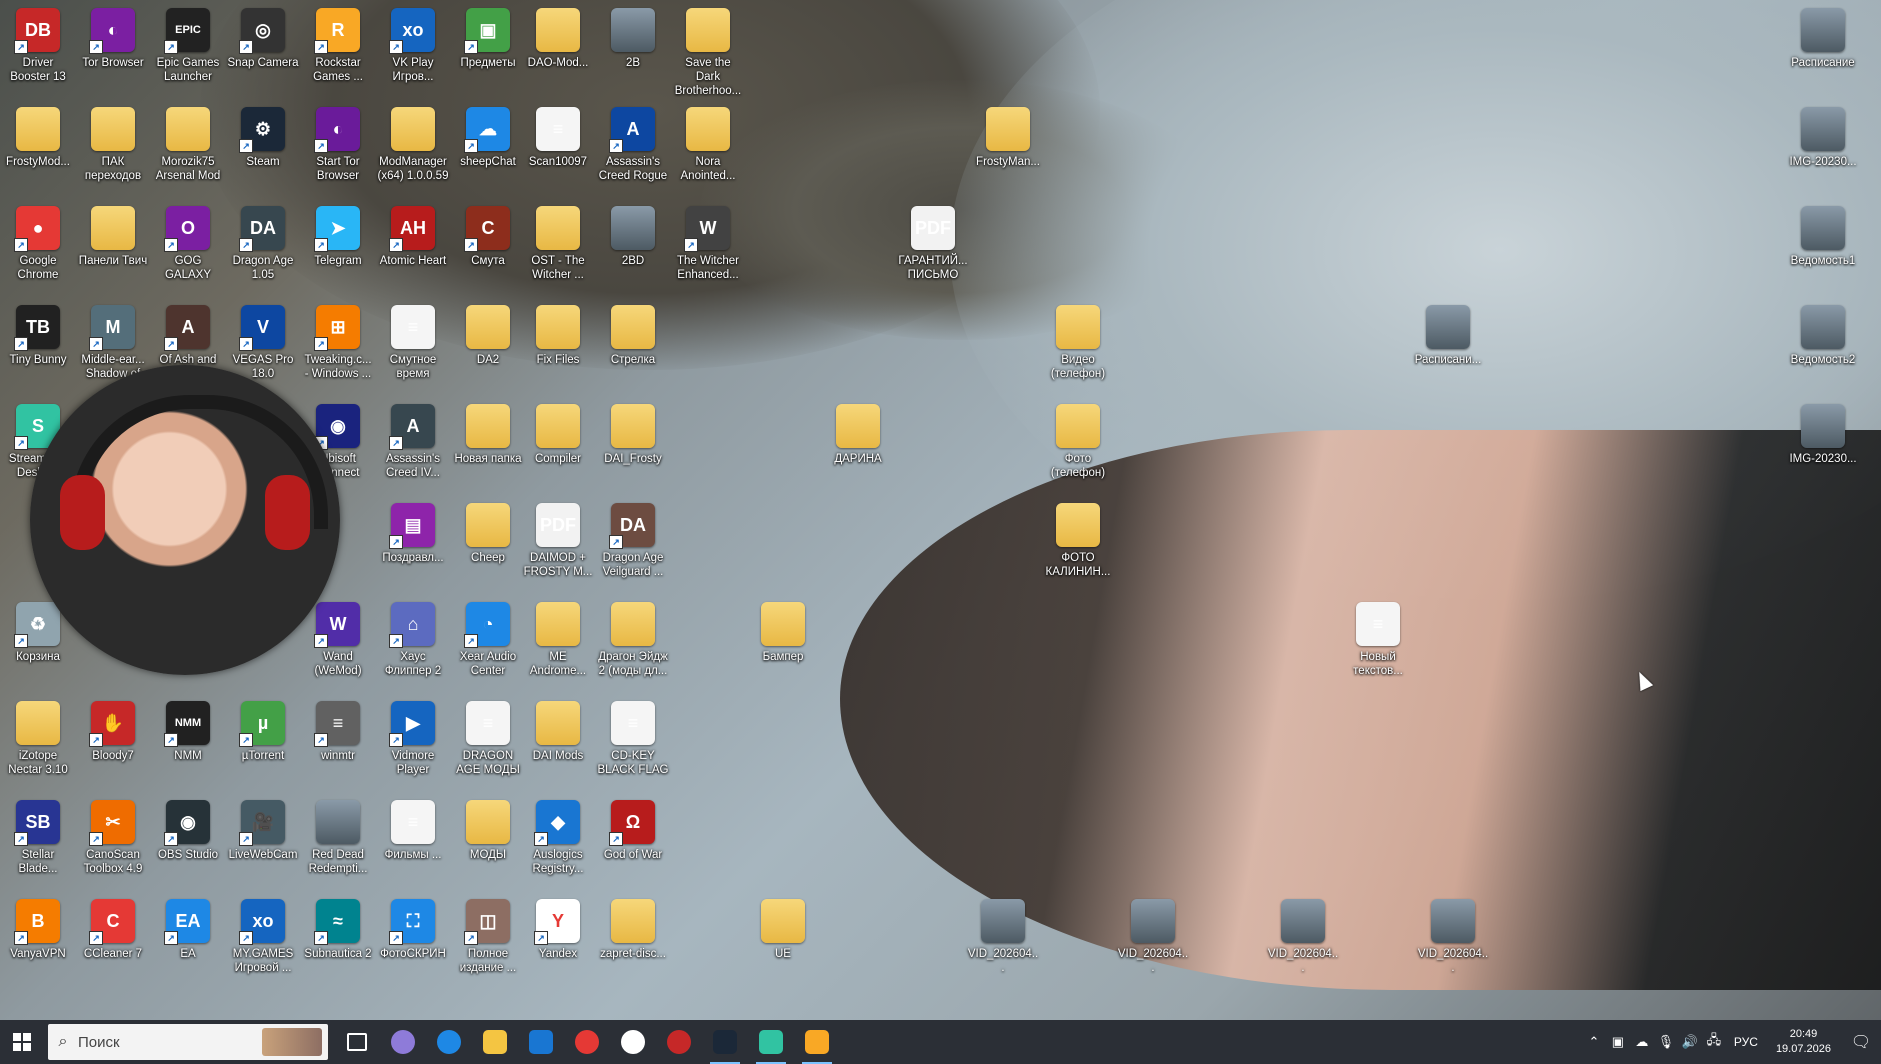  Describe the element at coordinates (338, 149) in the screenshot. I see `desktop-icon: ◐ ↗ Start Tor Browser` at that location.